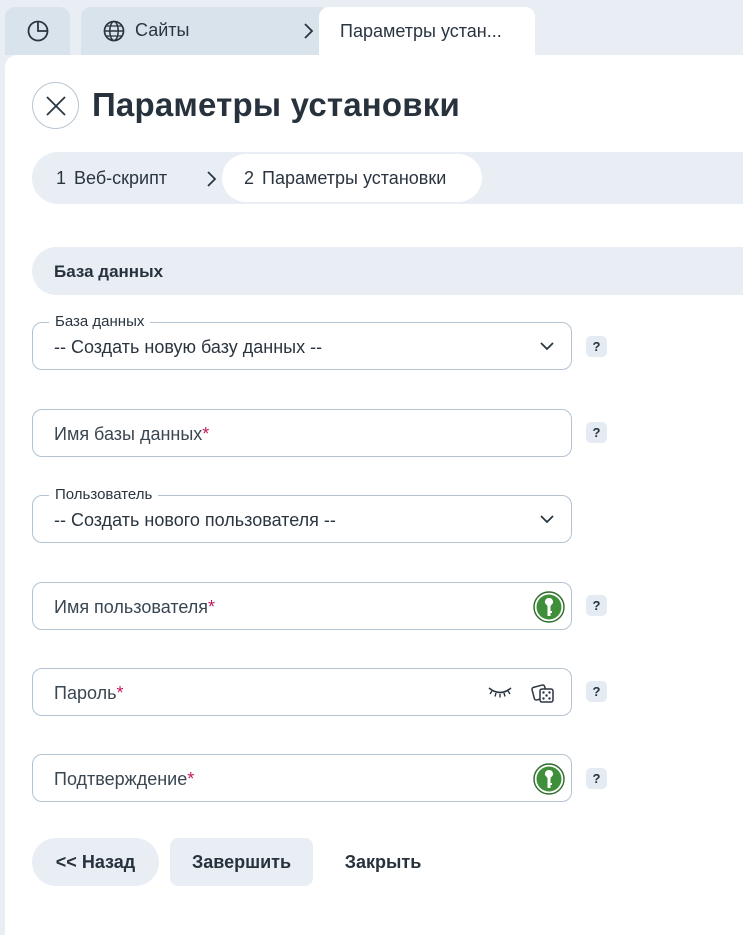 The height and width of the screenshot is (935, 743). I want to click on globe-icon, so click(114, 31).